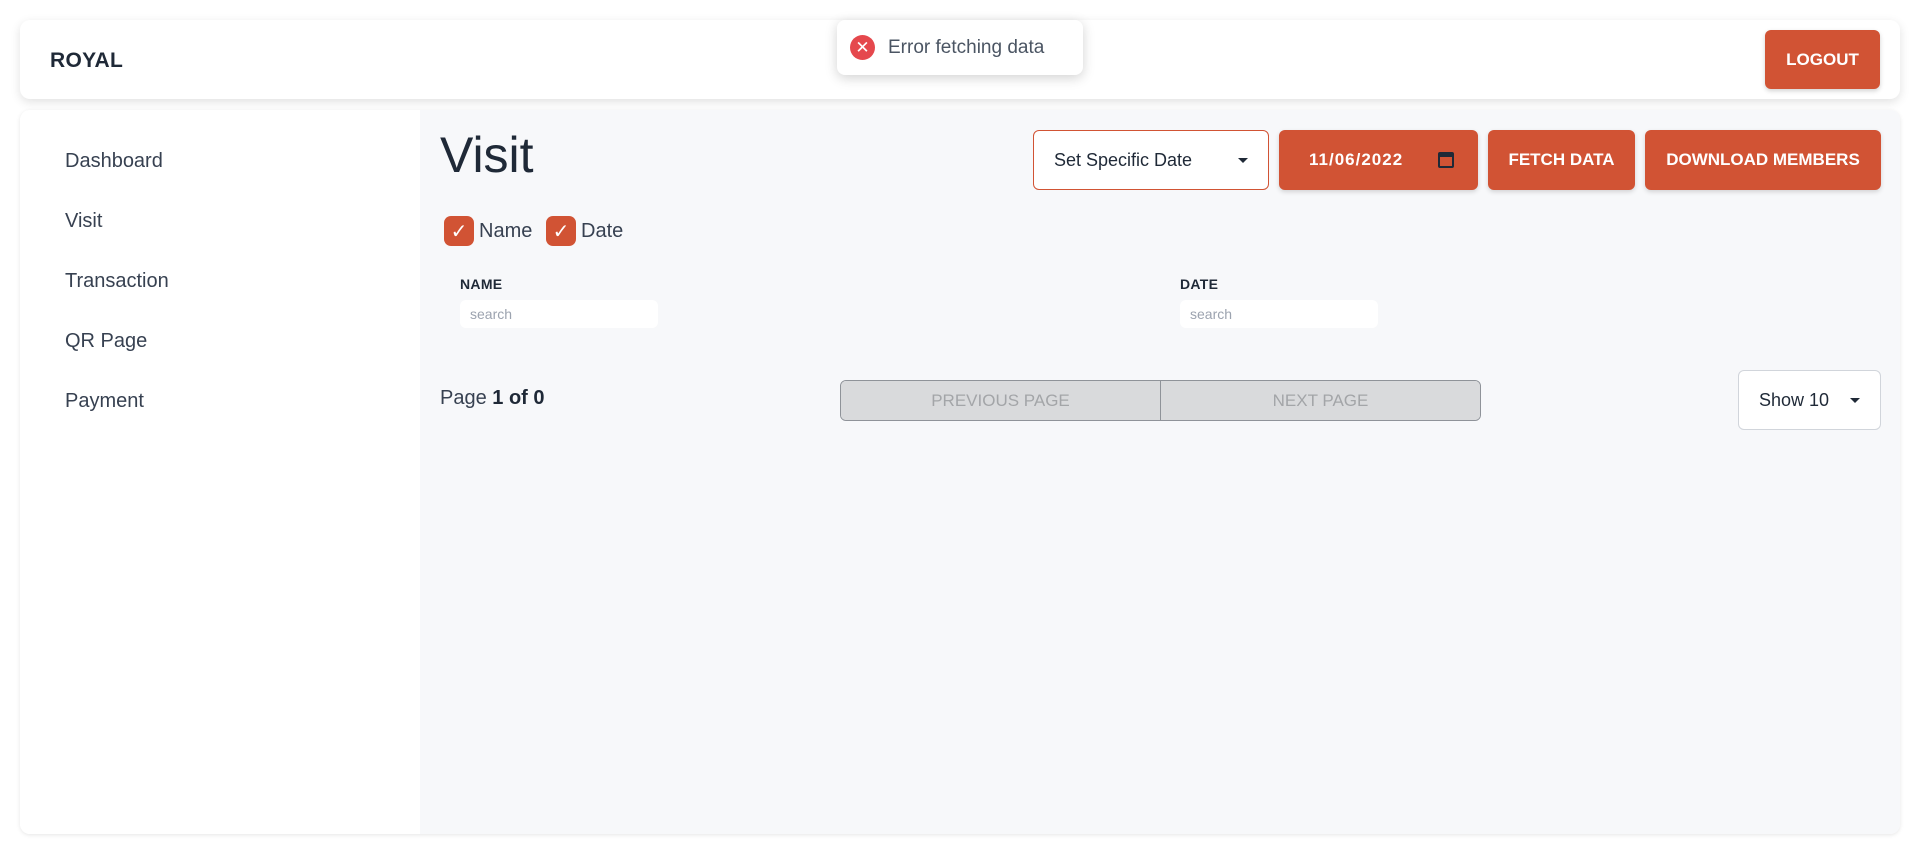 This screenshot has height=860, width=1920. I want to click on error-toast: ✕ Error fetching data, so click(960, 47).